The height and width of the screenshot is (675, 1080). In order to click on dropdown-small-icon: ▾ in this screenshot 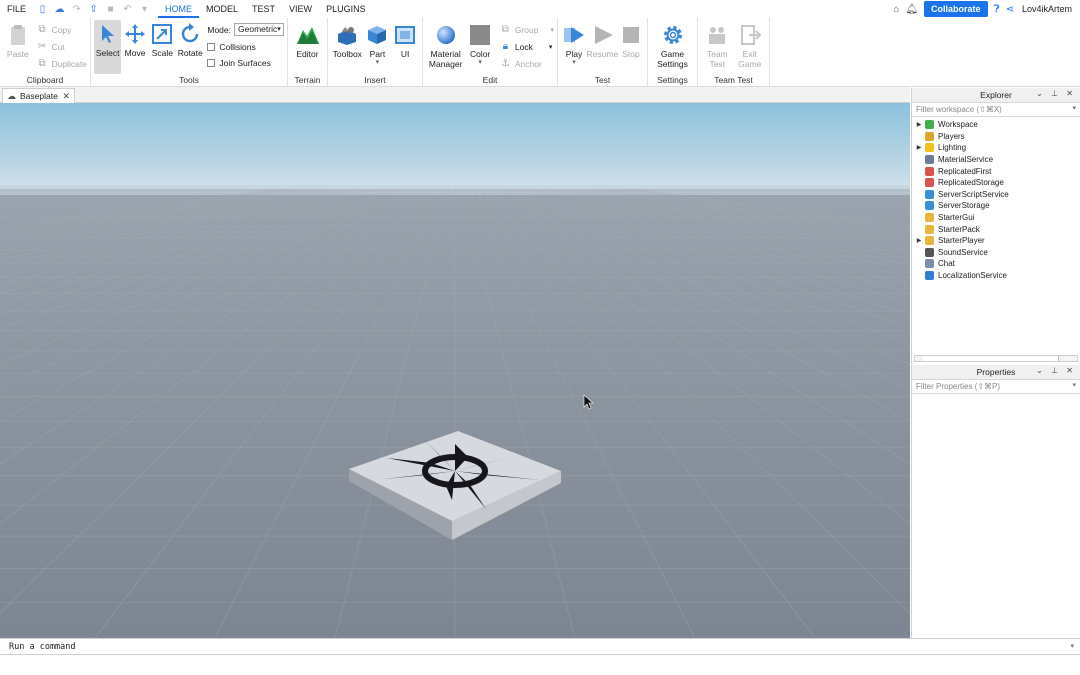, I will do `click(144, 9)`.